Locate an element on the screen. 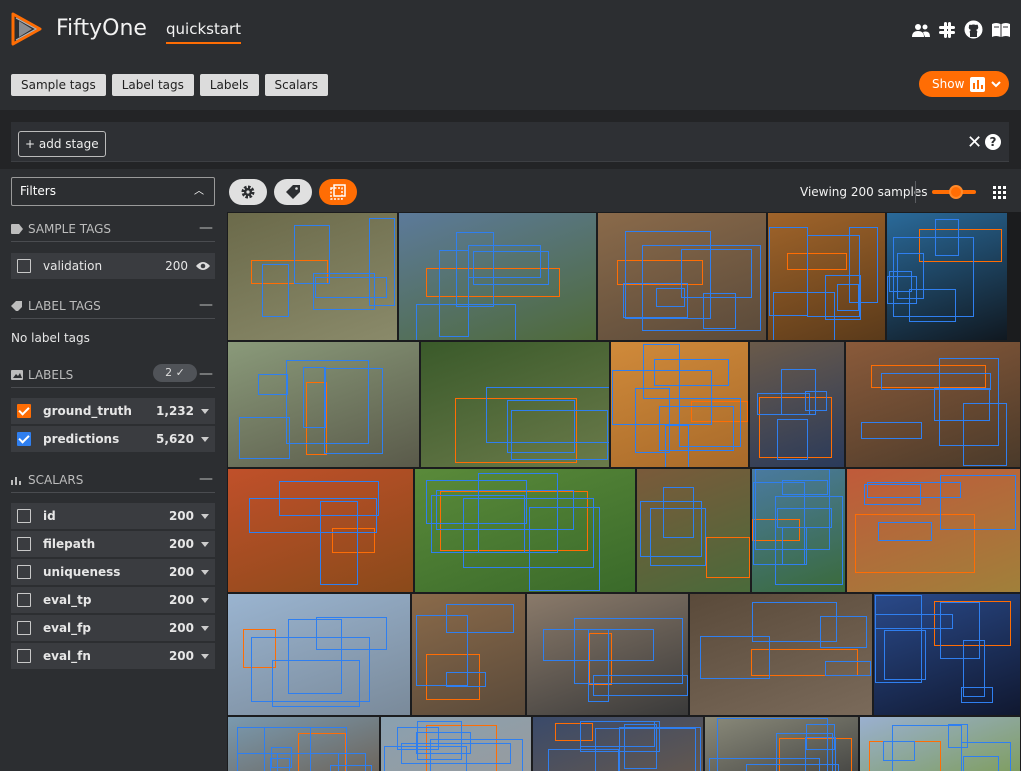  fiftyone-logo-icon is located at coordinates (28, 29).